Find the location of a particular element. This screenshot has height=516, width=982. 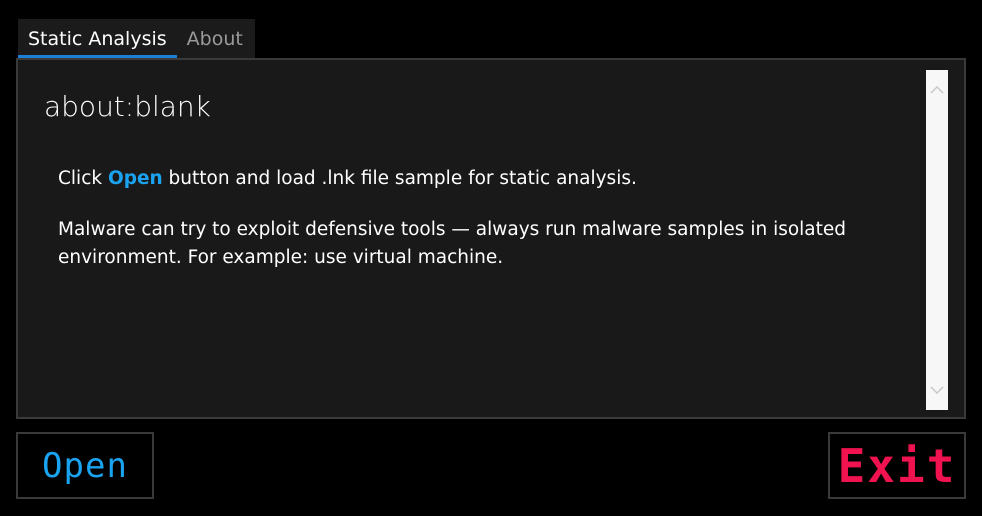

tab-static-analysis: Static Analysis is located at coordinates (97, 38).